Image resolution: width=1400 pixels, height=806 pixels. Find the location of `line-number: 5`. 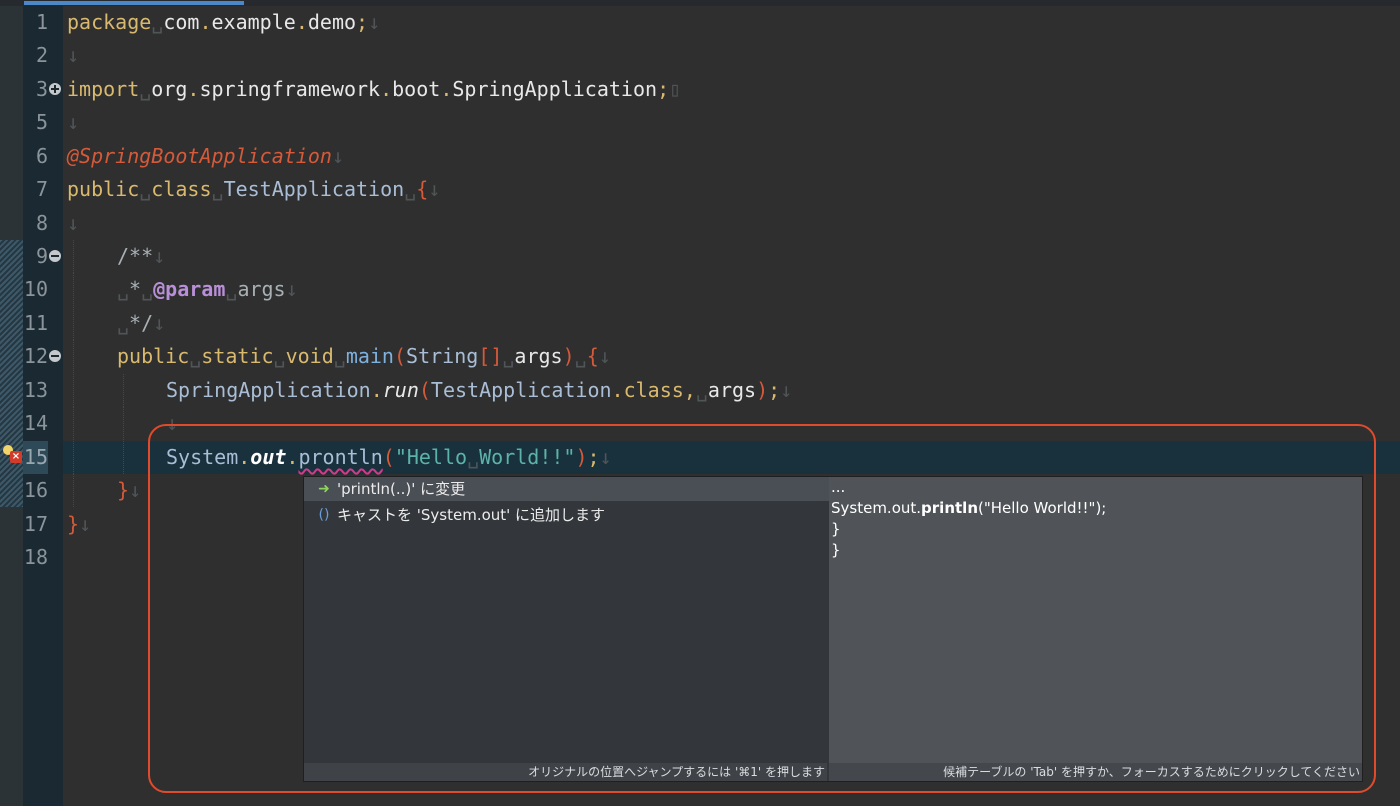

line-number: 5 is located at coordinates (35, 122).